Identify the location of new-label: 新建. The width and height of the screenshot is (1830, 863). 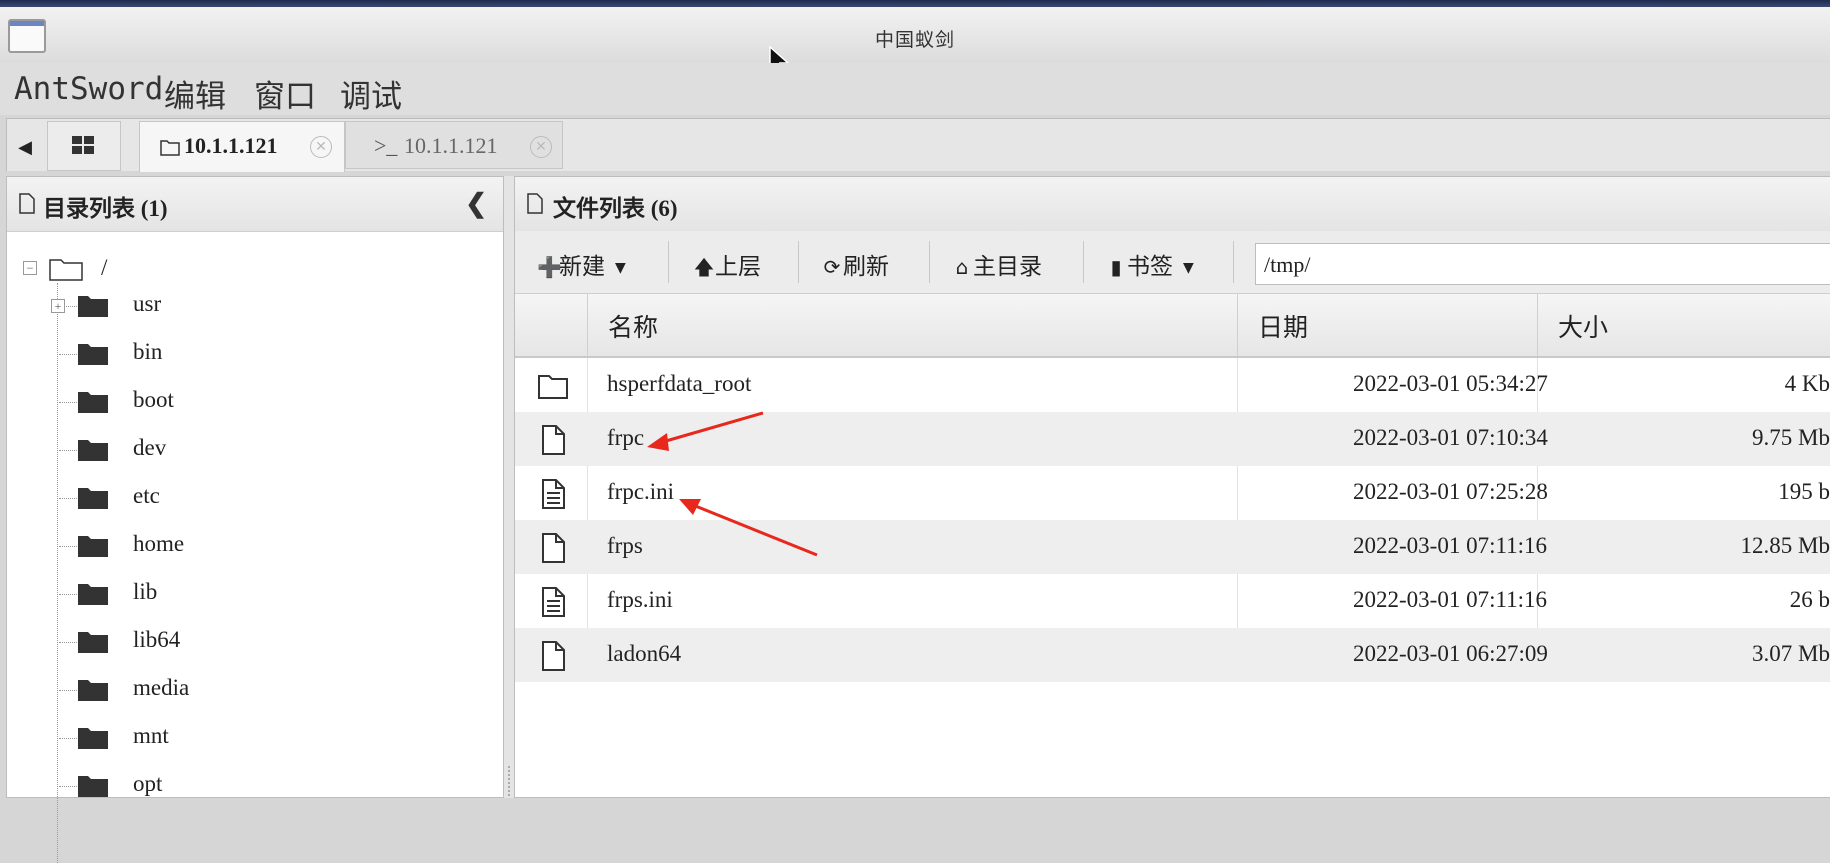
(582, 267).